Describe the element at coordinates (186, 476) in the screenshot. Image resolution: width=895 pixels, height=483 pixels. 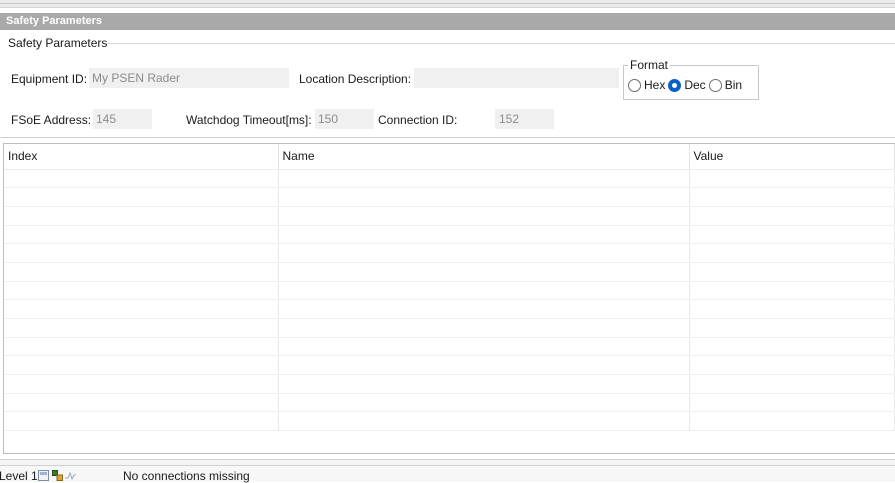
I see `status-message: No connections missing` at that location.